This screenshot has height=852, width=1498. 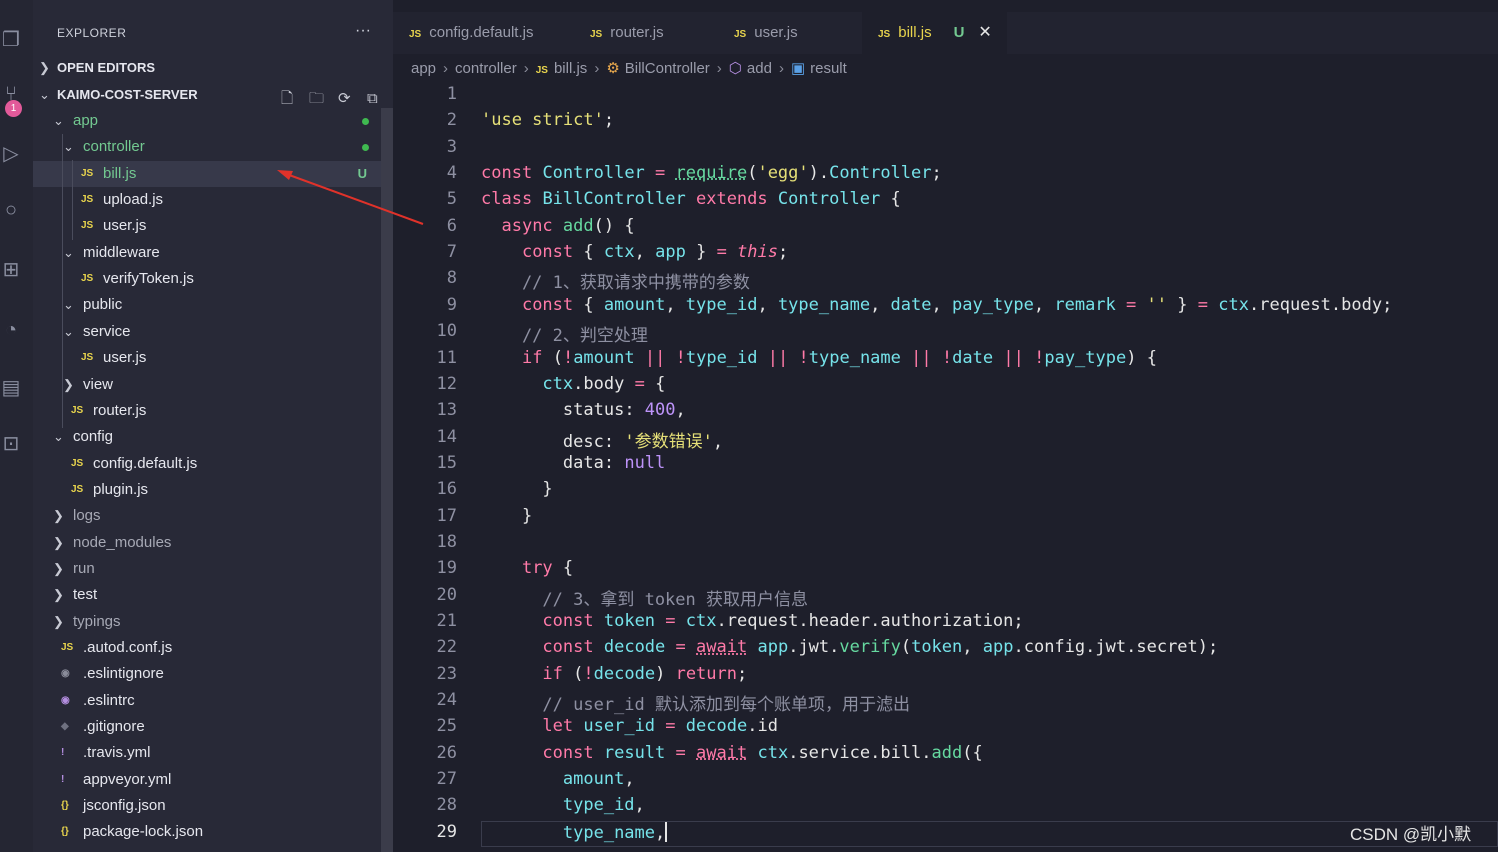 I want to click on code-line: async add() {, so click(x=568, y=225).